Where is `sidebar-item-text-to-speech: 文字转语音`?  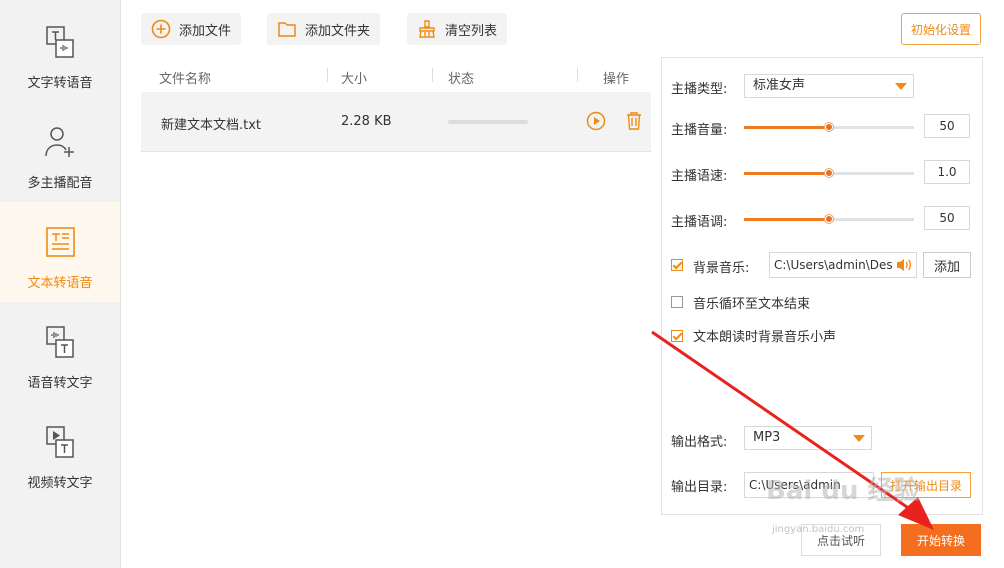
sidebar-item-text-to-speech: 文字转语音 is located at coordinates (60, 52).